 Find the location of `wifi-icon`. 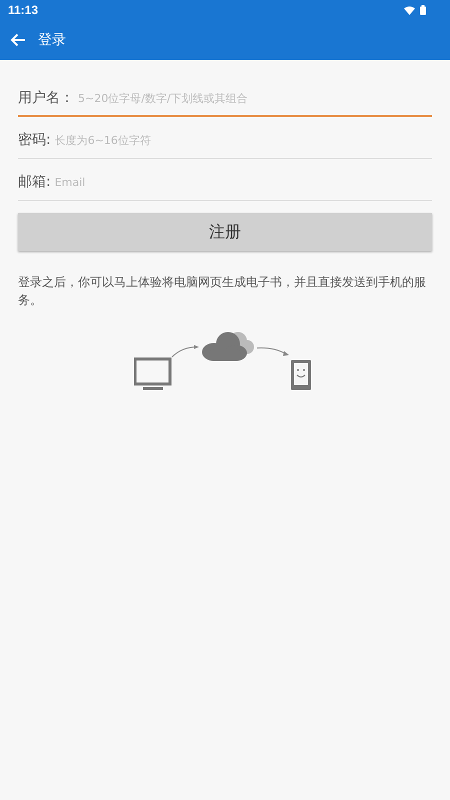

wifi-icon is located at coordinates (409, 10).